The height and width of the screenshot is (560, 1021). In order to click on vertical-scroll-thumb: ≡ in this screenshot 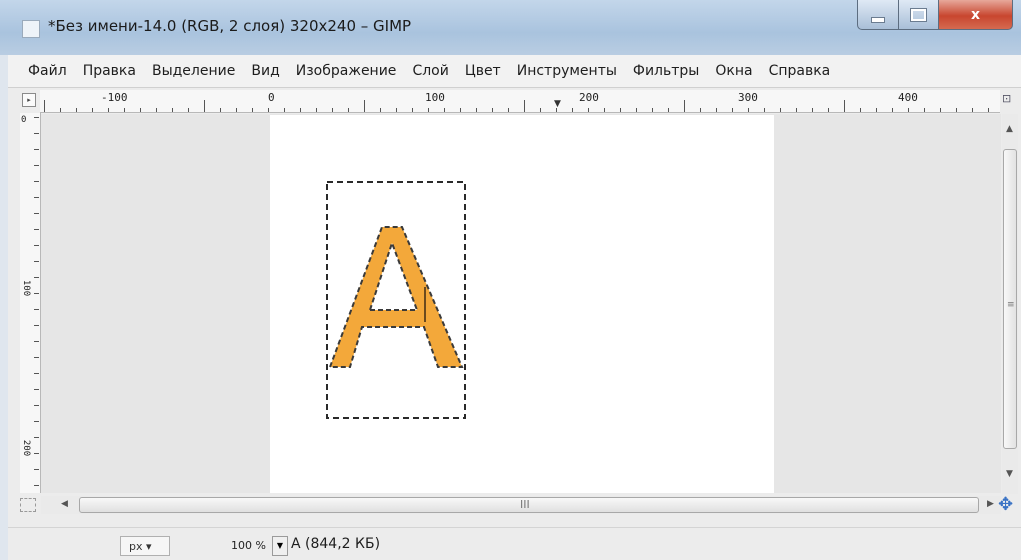, I will do `click(1010, 299)`.